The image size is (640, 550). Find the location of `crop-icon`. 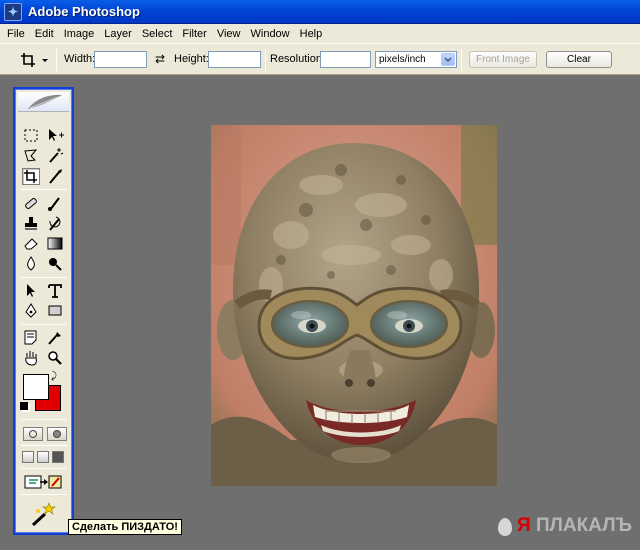

crop-icon is located at coordinates (34, 60).